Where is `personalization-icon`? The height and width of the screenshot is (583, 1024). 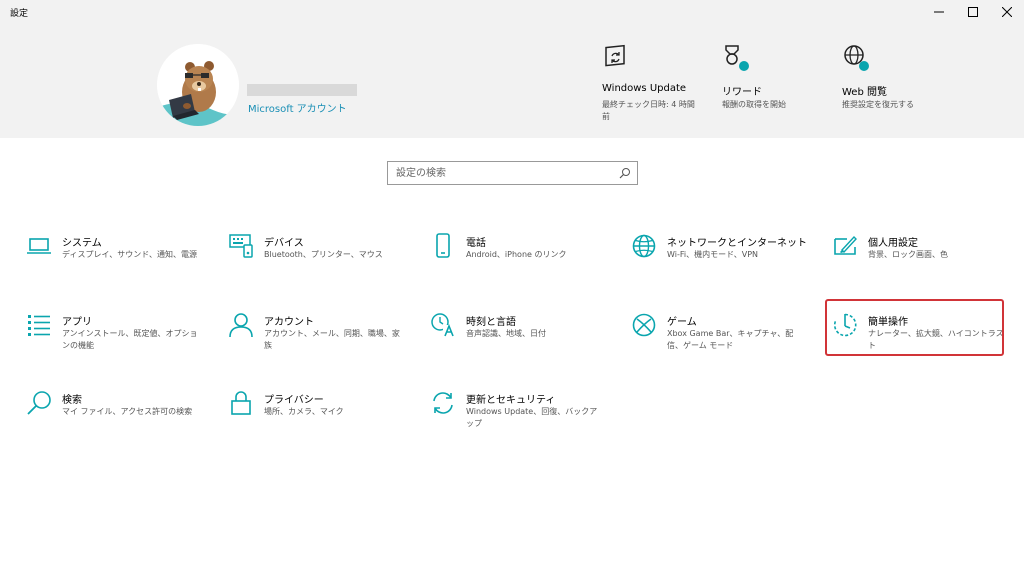 personalization-icon is located at coordinates (845, 246).